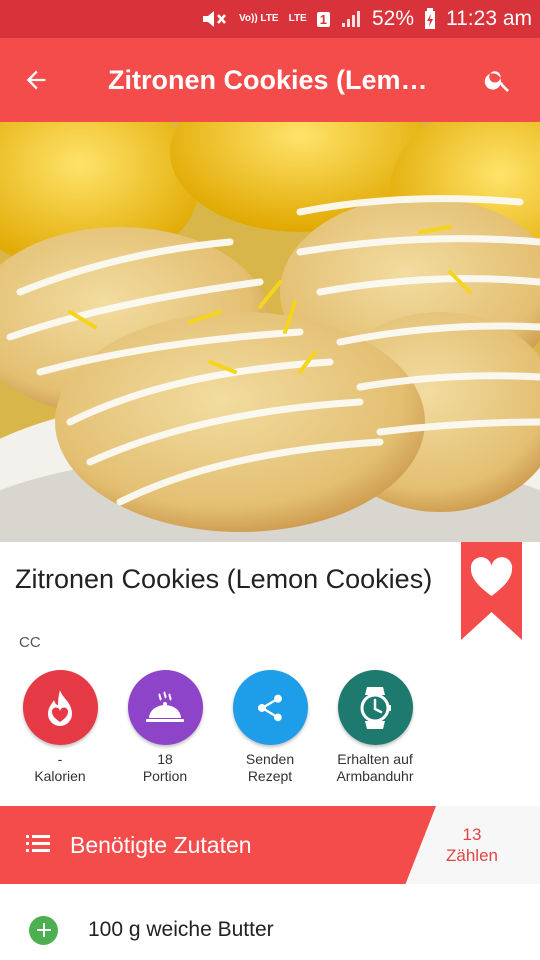  I want to click on portion-circle, so click(165, 707).